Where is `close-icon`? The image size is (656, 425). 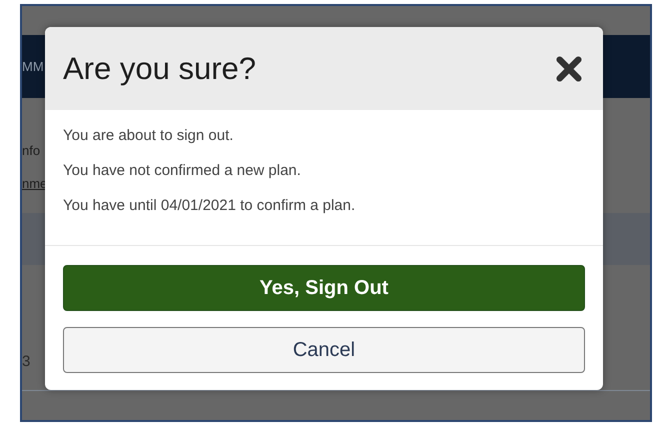
close-icon is located at coordinates (569, 68).